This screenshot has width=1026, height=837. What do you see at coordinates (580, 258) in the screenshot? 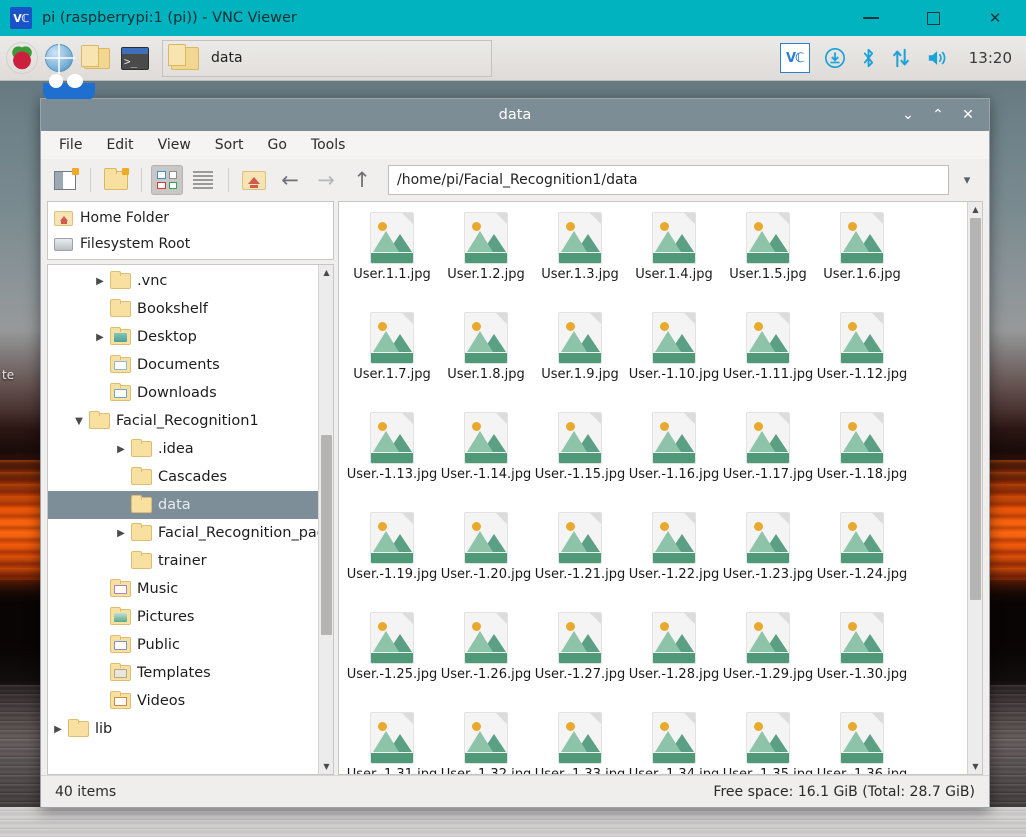
I see `file-item: User.1.3.jpg` at bounding box center [580, 258].